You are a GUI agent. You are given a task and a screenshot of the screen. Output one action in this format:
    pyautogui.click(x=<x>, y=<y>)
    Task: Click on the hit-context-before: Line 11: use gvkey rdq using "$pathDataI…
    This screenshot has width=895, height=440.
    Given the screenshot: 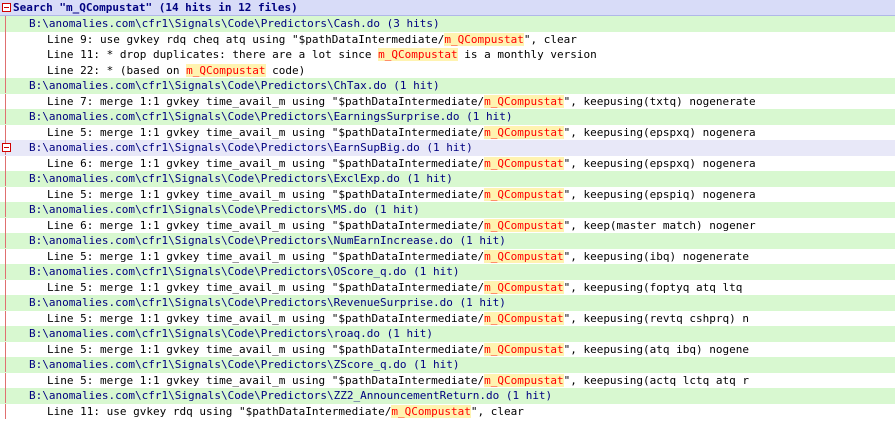 What is the action you would take?
    pyautogui.click(x=219, y=411)
    